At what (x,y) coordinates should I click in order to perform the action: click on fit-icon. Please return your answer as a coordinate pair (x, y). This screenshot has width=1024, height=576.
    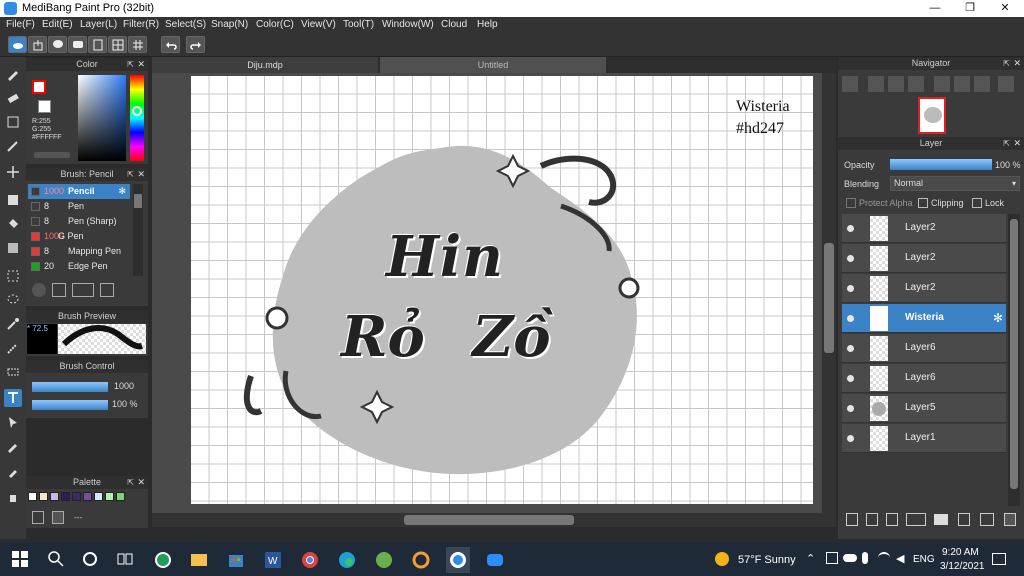
    Looking at the image, I should click on (916, 84).